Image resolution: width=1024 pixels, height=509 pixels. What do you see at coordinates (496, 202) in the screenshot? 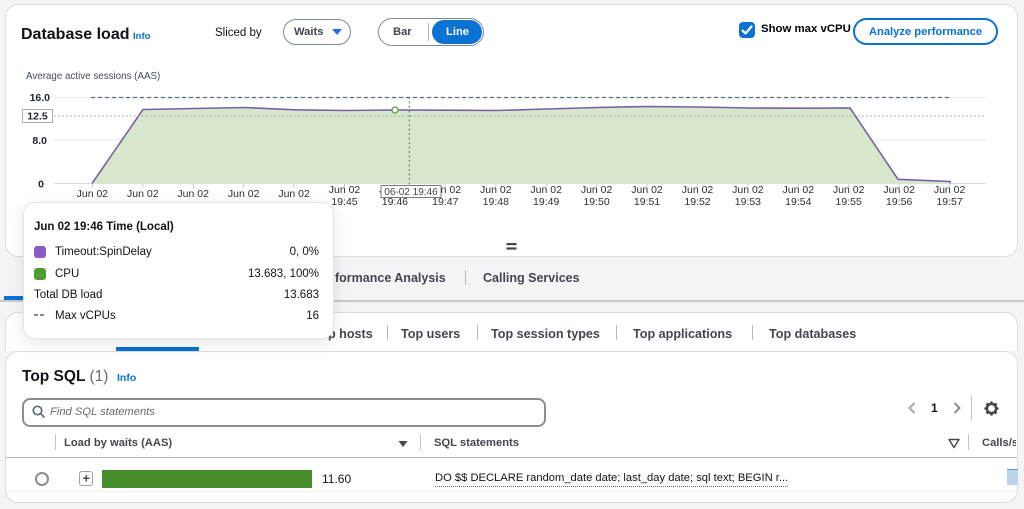
I see `svg-text: 19:48` at bounding box center [496, 202].